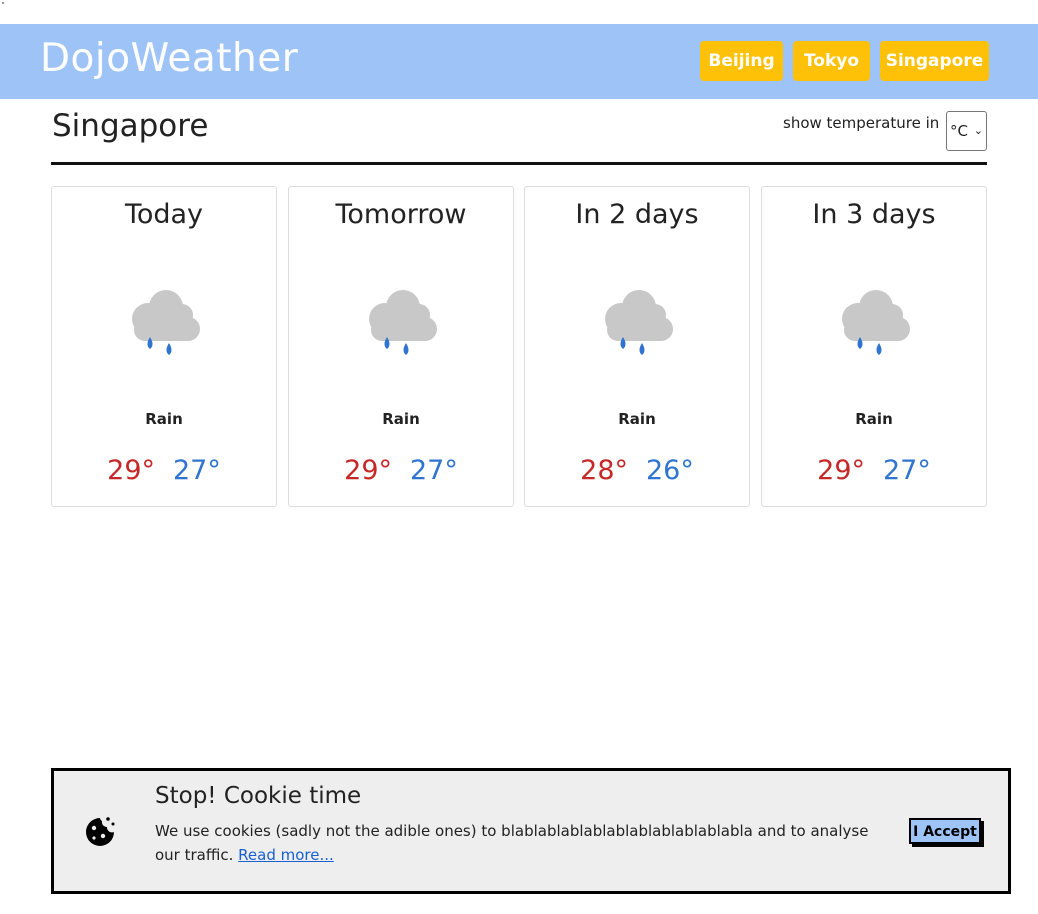 This screenshot has height=914, width=1038. Describe the element at coordinates (519, 61) in the screenshot. I see `site-header: DojoWeather Beijing Tokyo Singapore` at that location.